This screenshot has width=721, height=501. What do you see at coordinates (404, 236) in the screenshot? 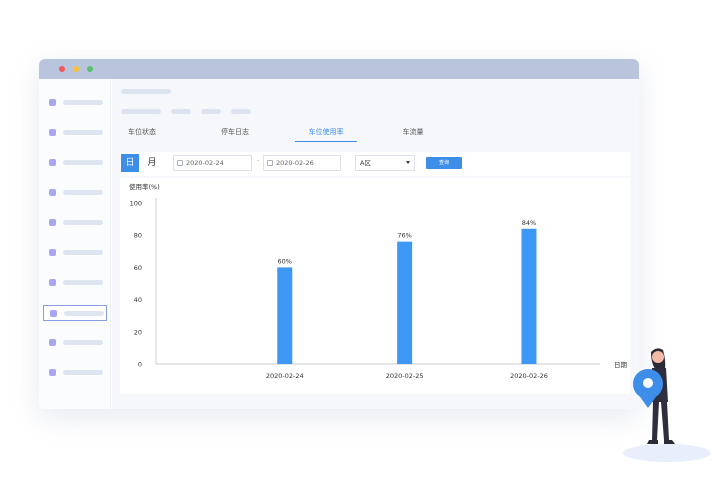
I see `bar-data-label: 76%` at bounding box center [404, 236].